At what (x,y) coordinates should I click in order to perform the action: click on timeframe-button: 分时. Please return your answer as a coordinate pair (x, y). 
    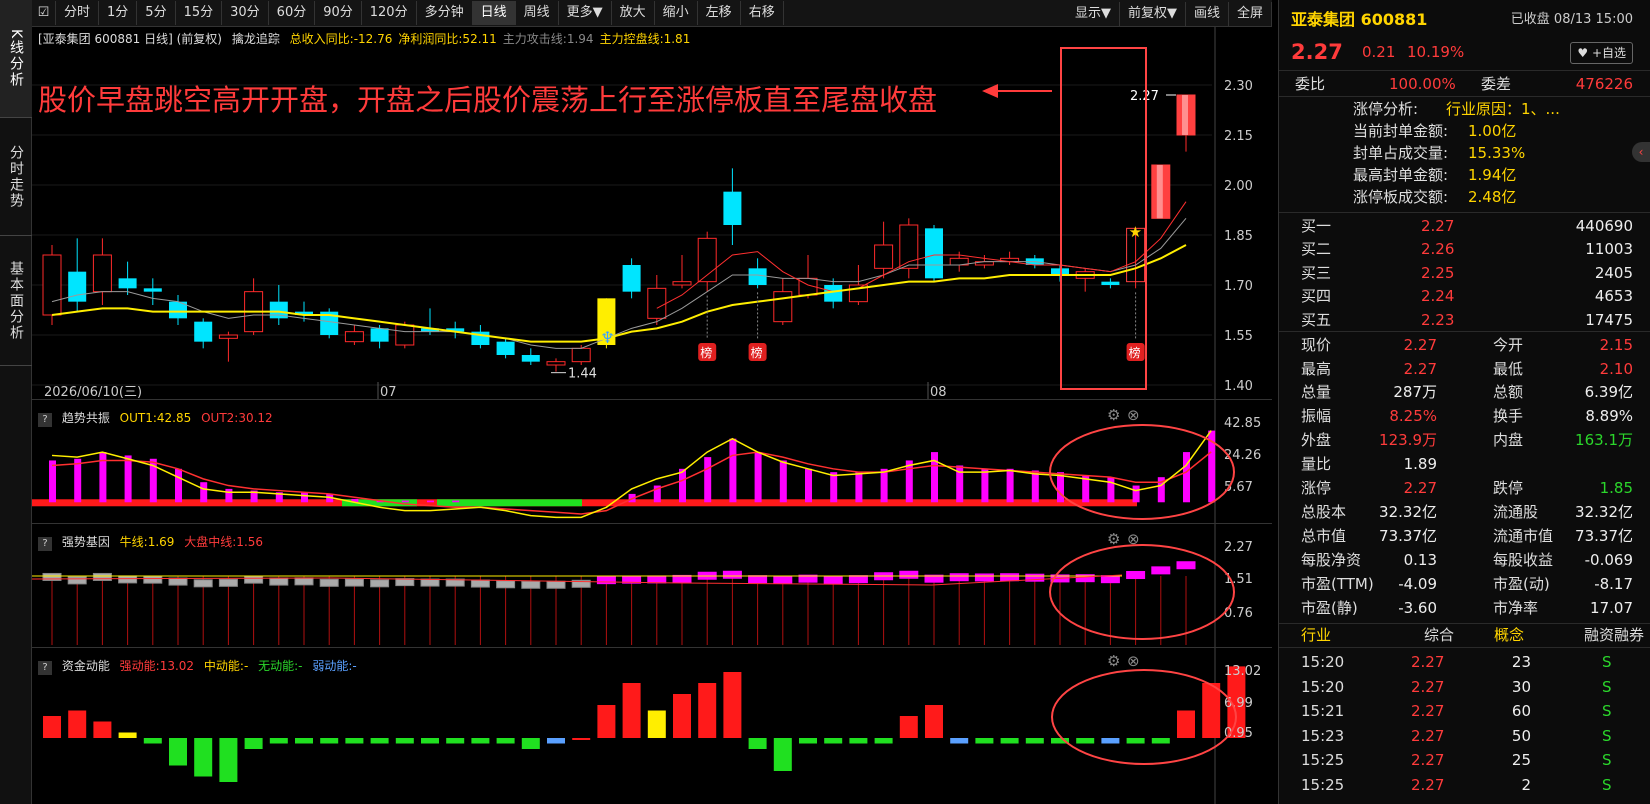
    Looking at the image, I should click on (78, 13).